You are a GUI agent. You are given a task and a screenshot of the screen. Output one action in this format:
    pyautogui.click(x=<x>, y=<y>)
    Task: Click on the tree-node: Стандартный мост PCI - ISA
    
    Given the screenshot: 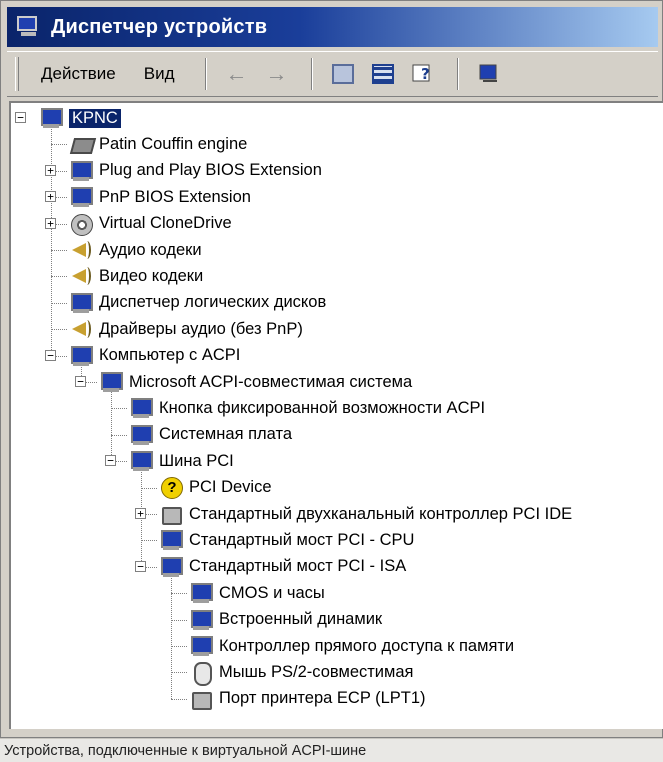 What is the action you would take?
    pyautogui.click(x=282, y=567)
    